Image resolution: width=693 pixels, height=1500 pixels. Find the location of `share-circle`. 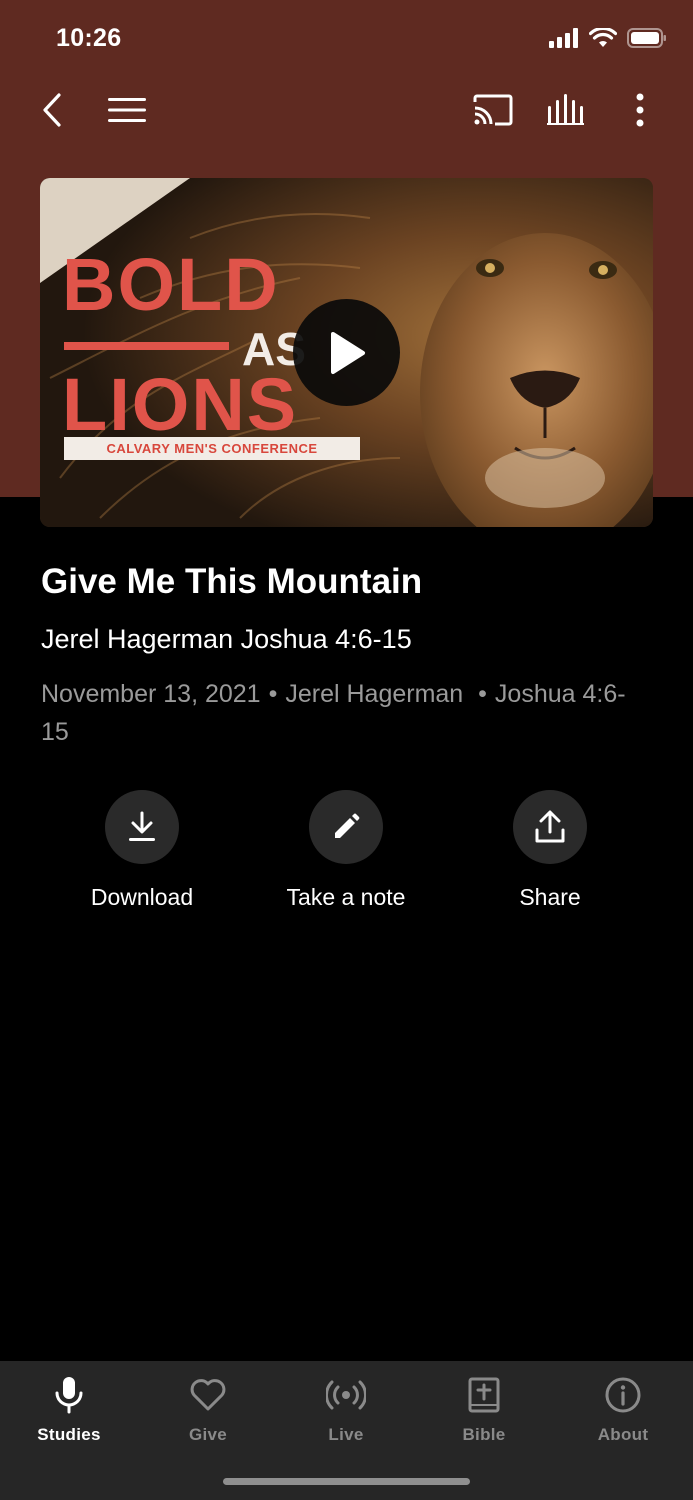

share-circle is located at coordinates (550, 827).